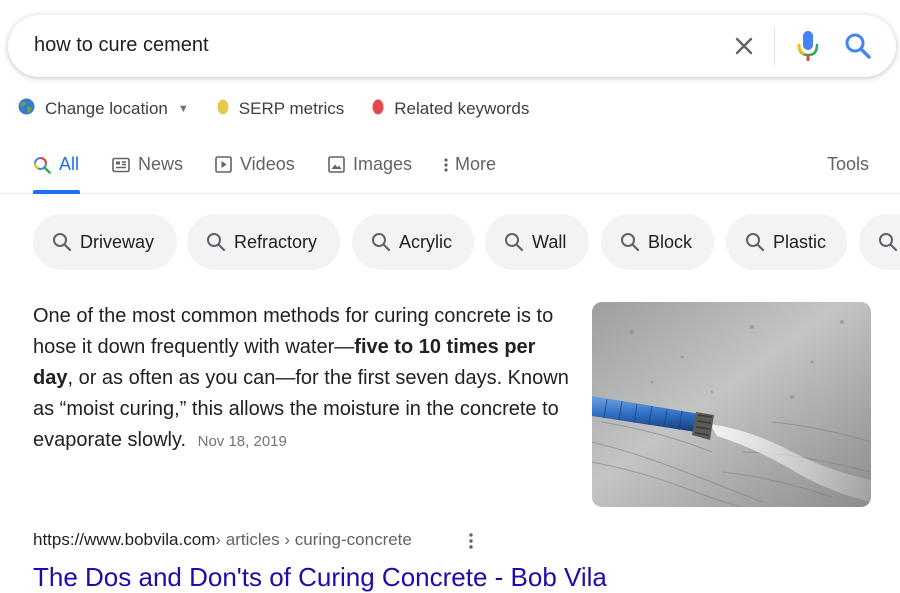 The height and width of the screenshot is (593, 900). I want to click on chip-driveway: Driveway, so click(105, 242).